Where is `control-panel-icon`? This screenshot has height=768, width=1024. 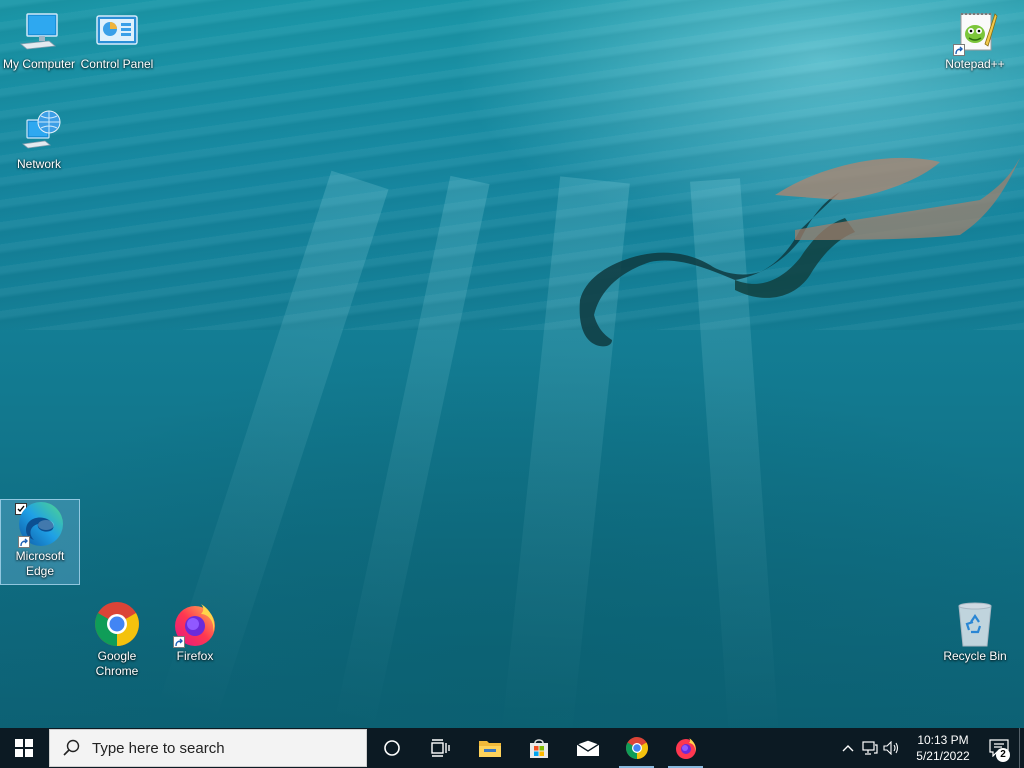
control-panel-icon is located at coordinates (117, 32).